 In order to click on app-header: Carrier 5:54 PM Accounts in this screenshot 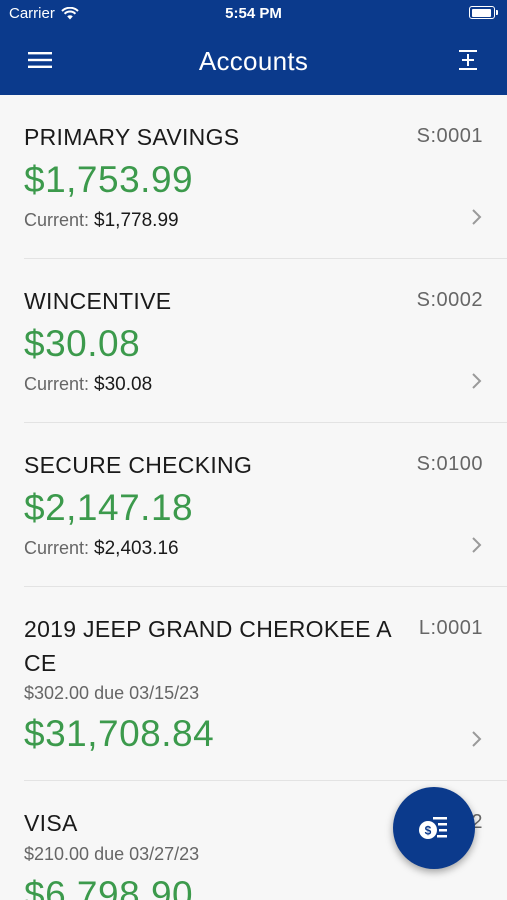, I will do `click(253, 47)`.